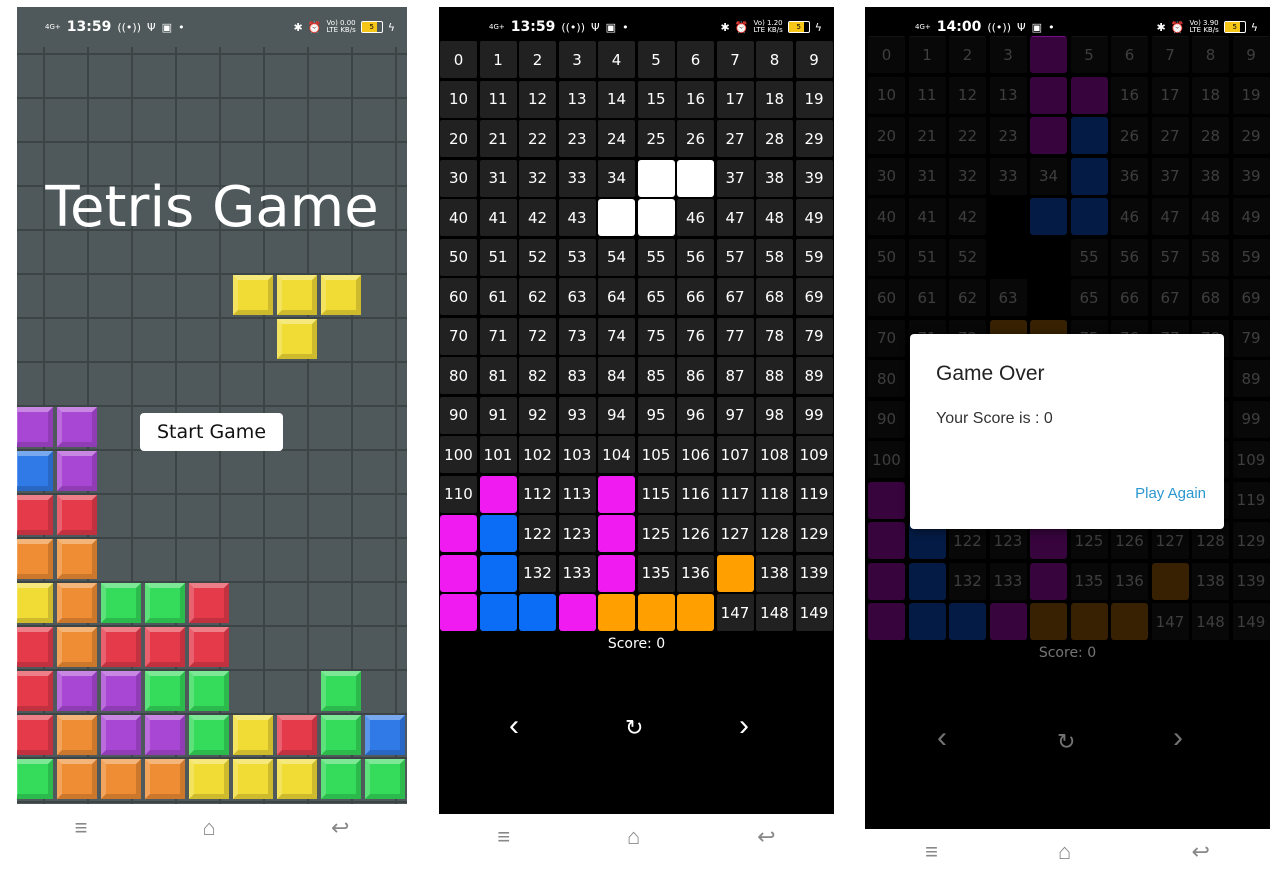 Image resolution: width=1280 pixels, height=876 pixels. Describe the element at coordinates (774, 99) in the screenshot. I see `board-cell: 18` at that location.